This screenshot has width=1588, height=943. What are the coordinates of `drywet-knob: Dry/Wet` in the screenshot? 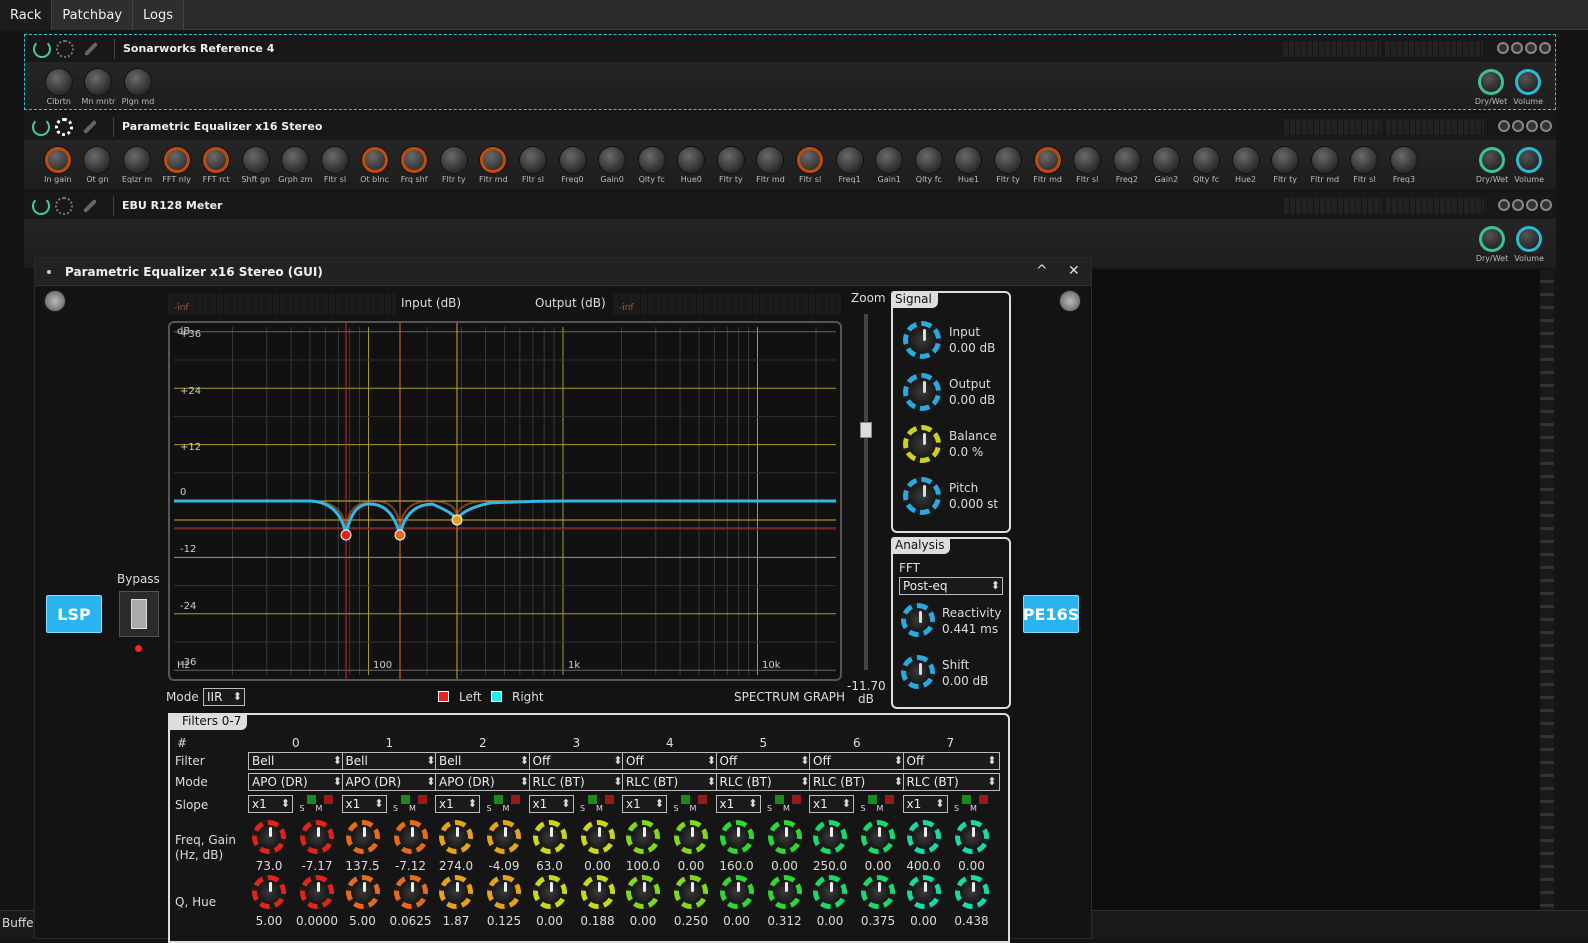 It's located at (1492, 244).